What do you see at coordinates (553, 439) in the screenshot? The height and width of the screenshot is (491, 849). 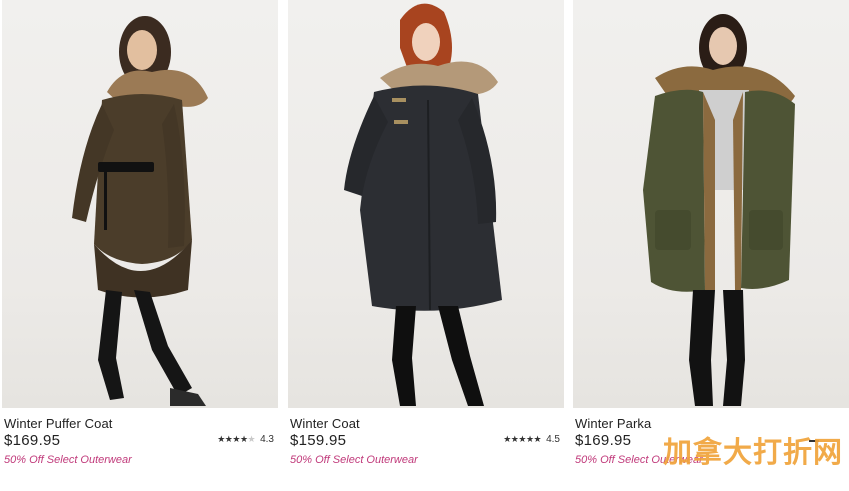 I see `rating-value: 4.5` at bounding box center [553, 439].